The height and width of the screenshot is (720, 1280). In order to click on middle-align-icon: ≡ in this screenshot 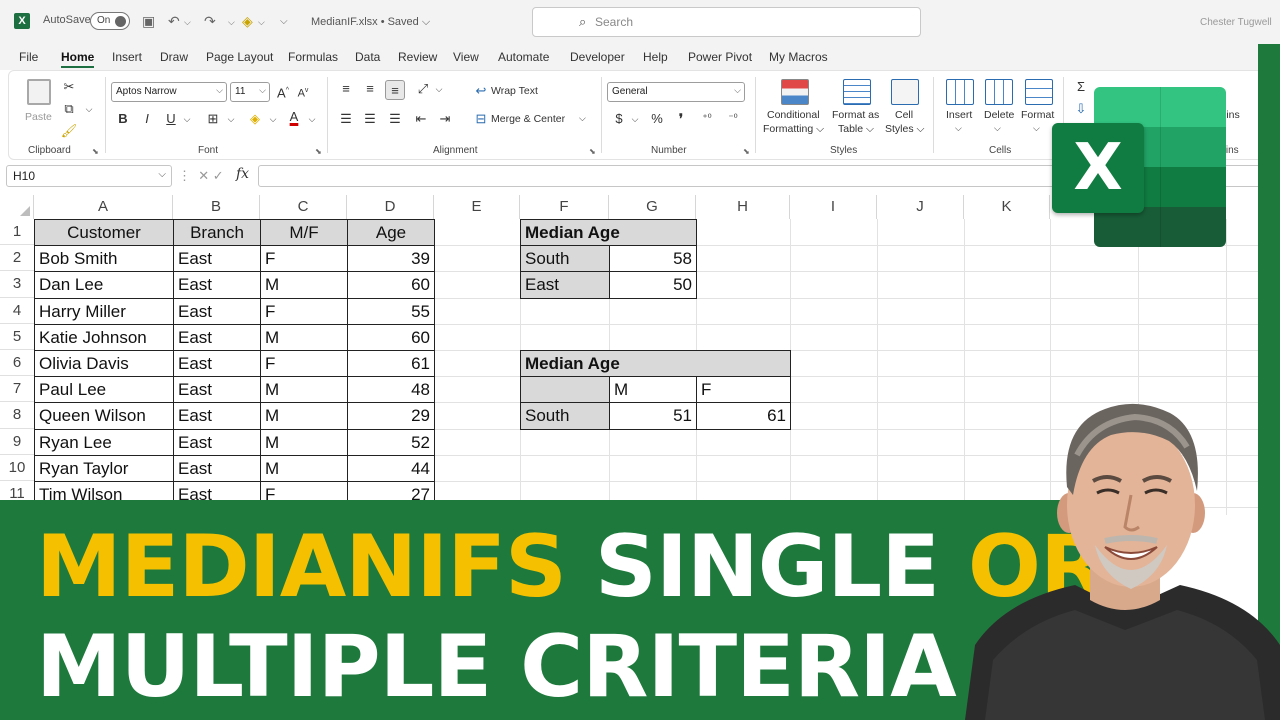, I will do `click(370, 89)`.